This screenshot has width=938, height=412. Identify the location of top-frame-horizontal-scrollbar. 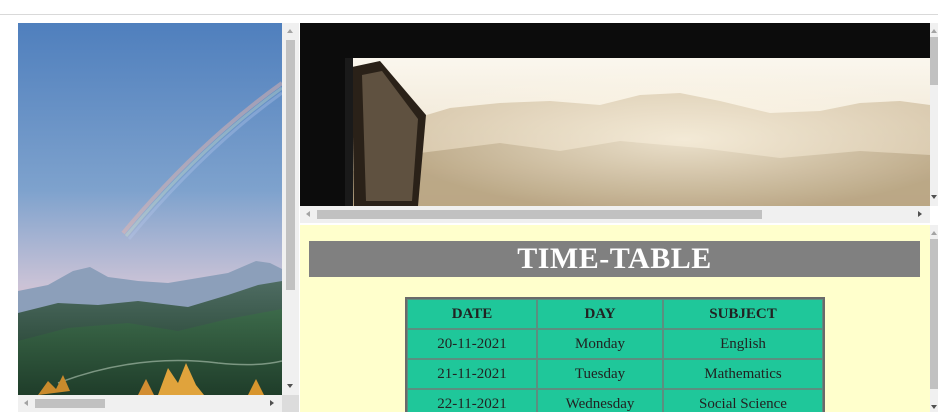
(615, 214).